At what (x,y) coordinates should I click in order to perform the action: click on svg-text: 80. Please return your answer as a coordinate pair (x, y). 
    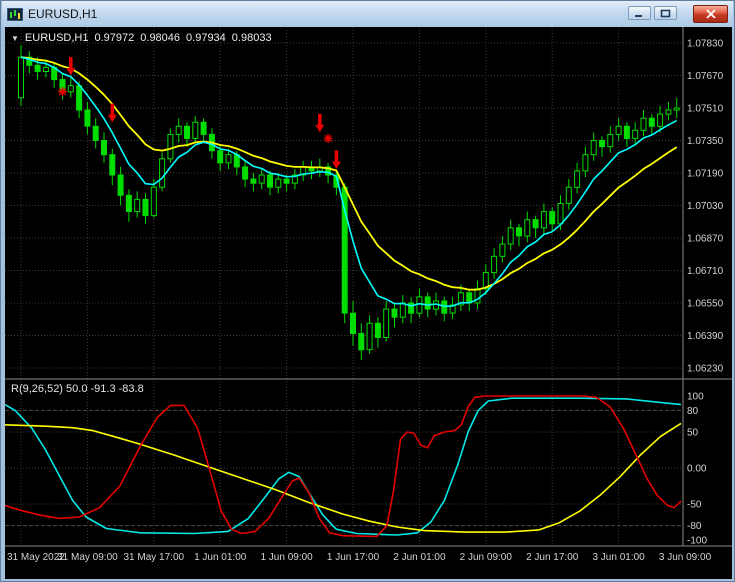
    Looking at the image, I should click on (693, 411).